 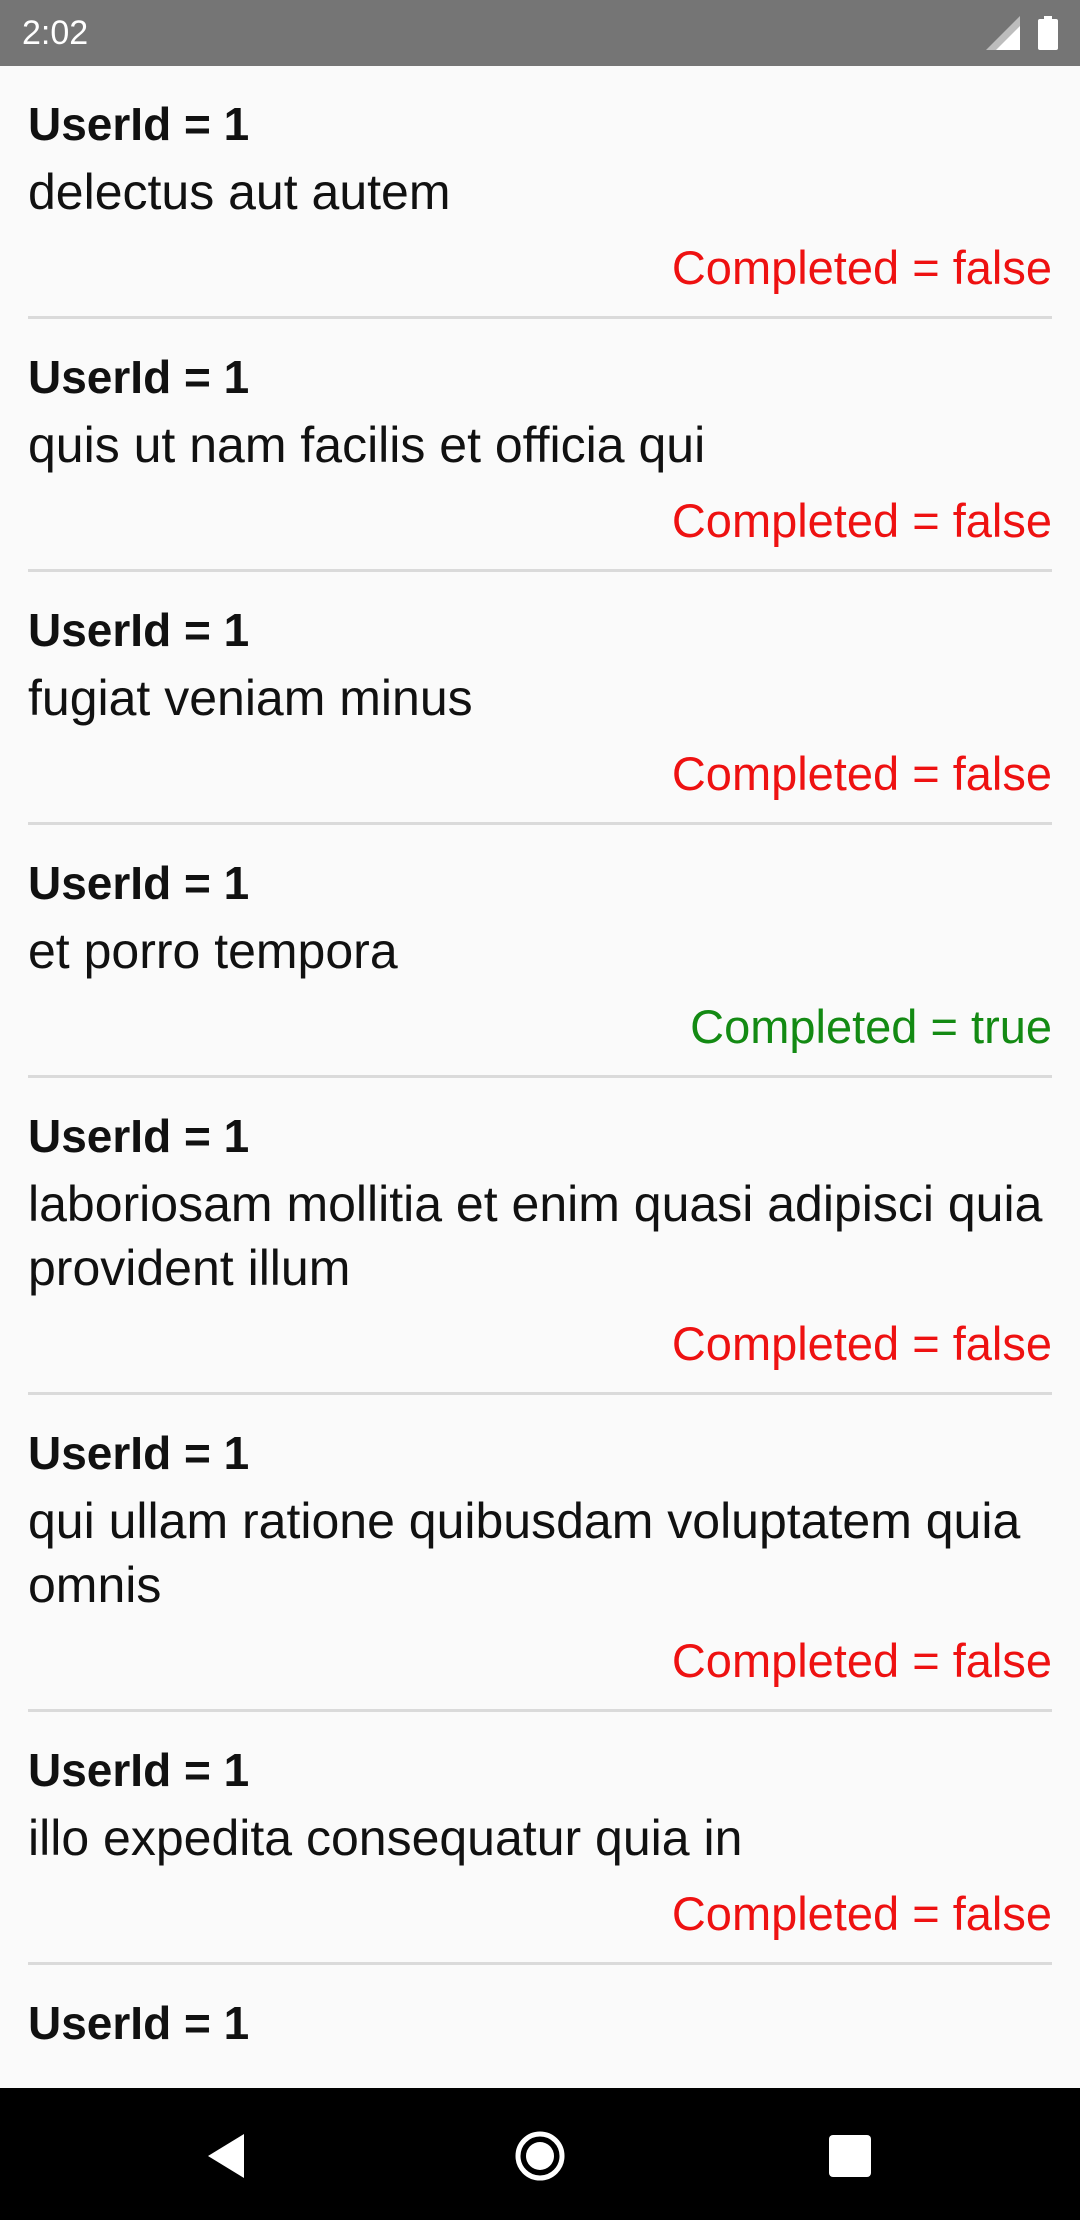 I want to click on navigation-bar, so click(x=540, y=2154).